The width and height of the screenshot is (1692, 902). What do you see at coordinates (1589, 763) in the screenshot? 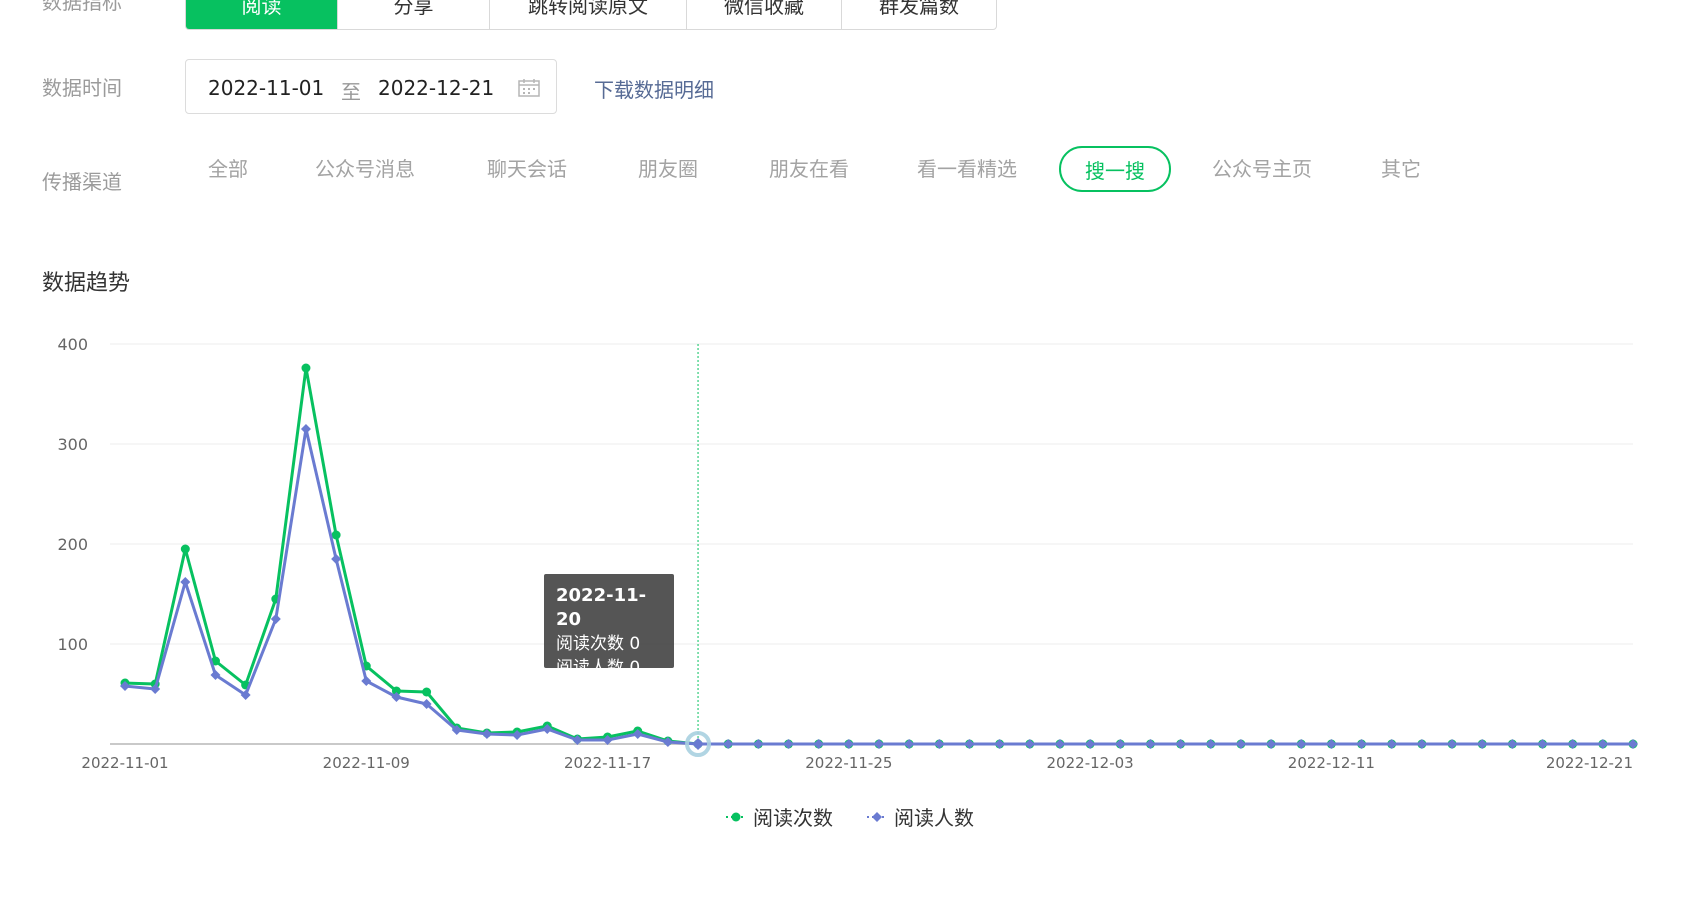
I see `x-tick-label: 2022-12-21` at bounding box center [1589, 763].